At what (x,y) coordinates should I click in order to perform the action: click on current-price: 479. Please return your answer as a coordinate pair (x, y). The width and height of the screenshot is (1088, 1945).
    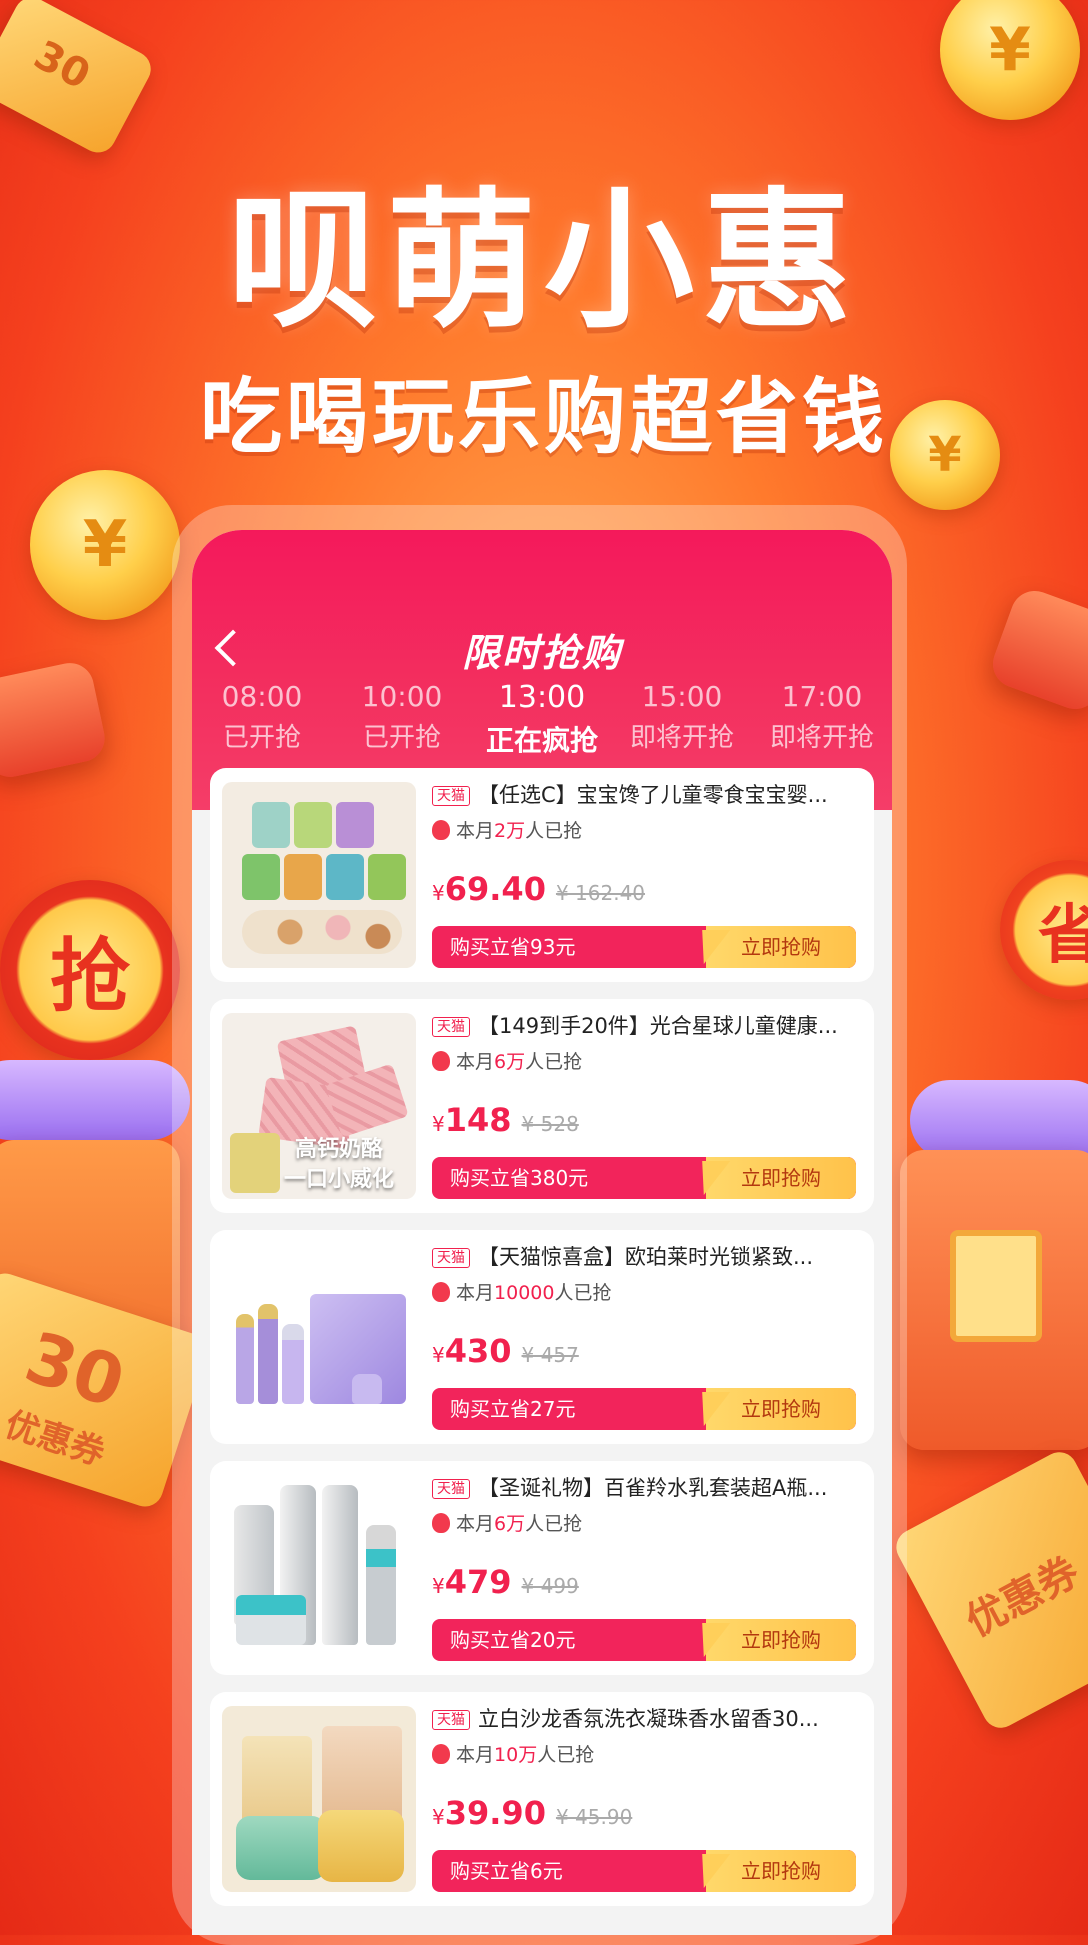
    Looking at the image, I should click on (478, 1582).